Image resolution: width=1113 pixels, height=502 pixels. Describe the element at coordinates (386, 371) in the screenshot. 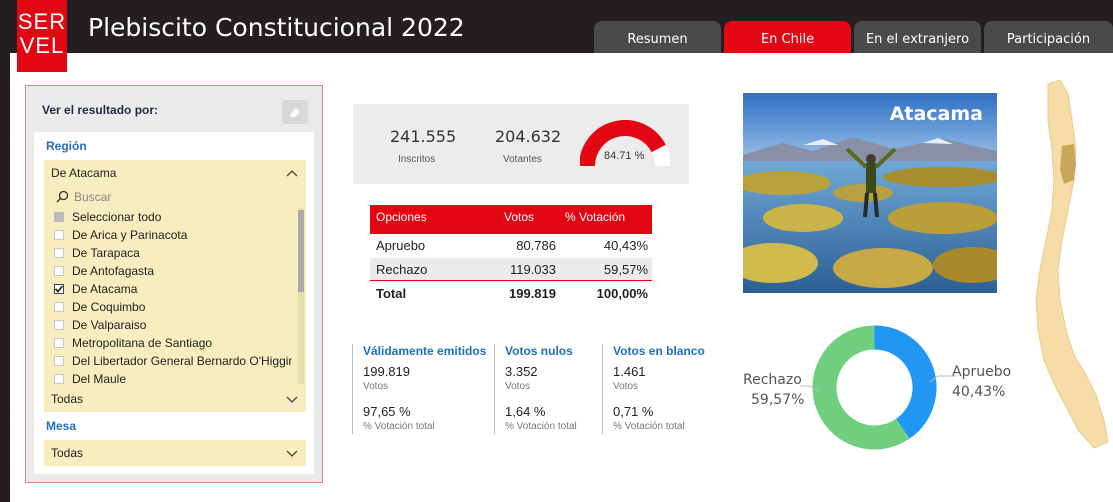

I see `breakdown-count: 199.819` at that location.